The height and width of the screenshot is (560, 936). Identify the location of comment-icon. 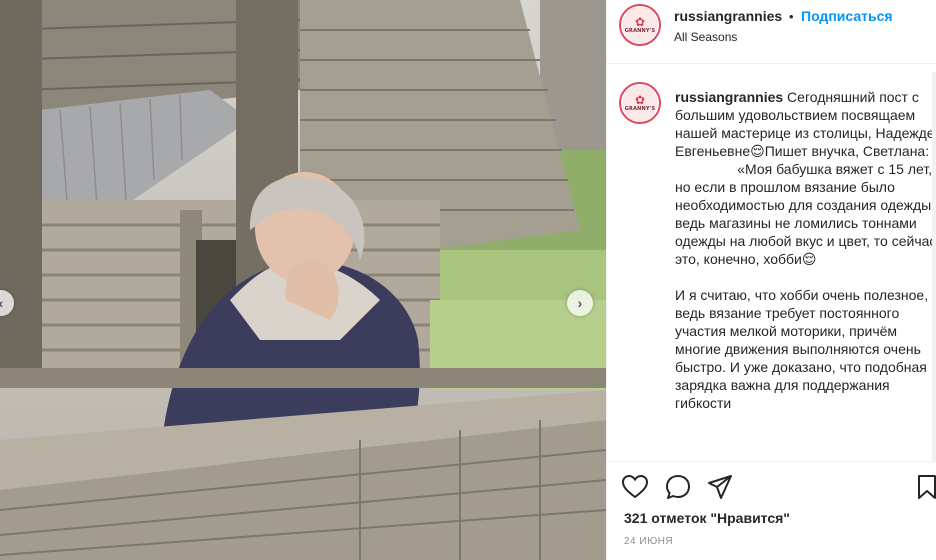
(678, 487).